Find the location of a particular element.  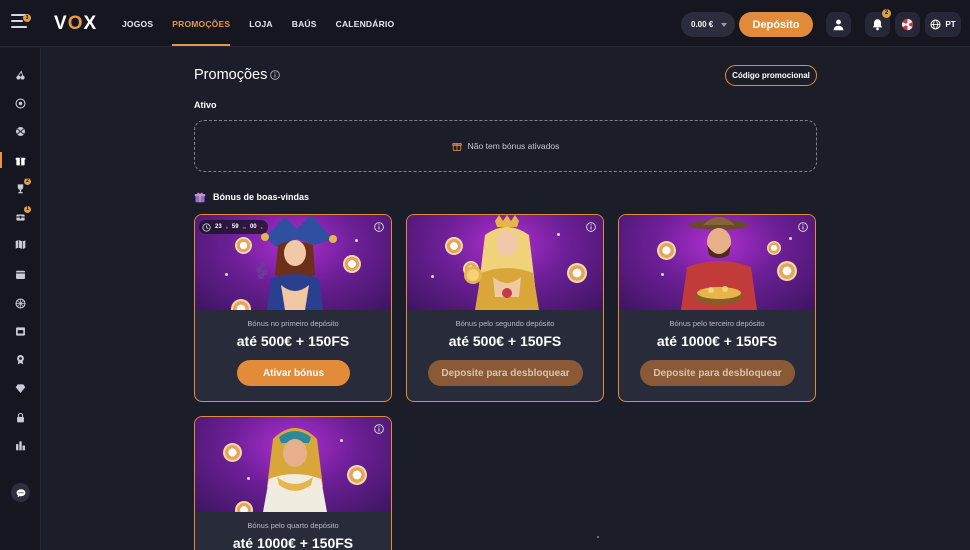

map-icon is located at coordinates (20, 244).